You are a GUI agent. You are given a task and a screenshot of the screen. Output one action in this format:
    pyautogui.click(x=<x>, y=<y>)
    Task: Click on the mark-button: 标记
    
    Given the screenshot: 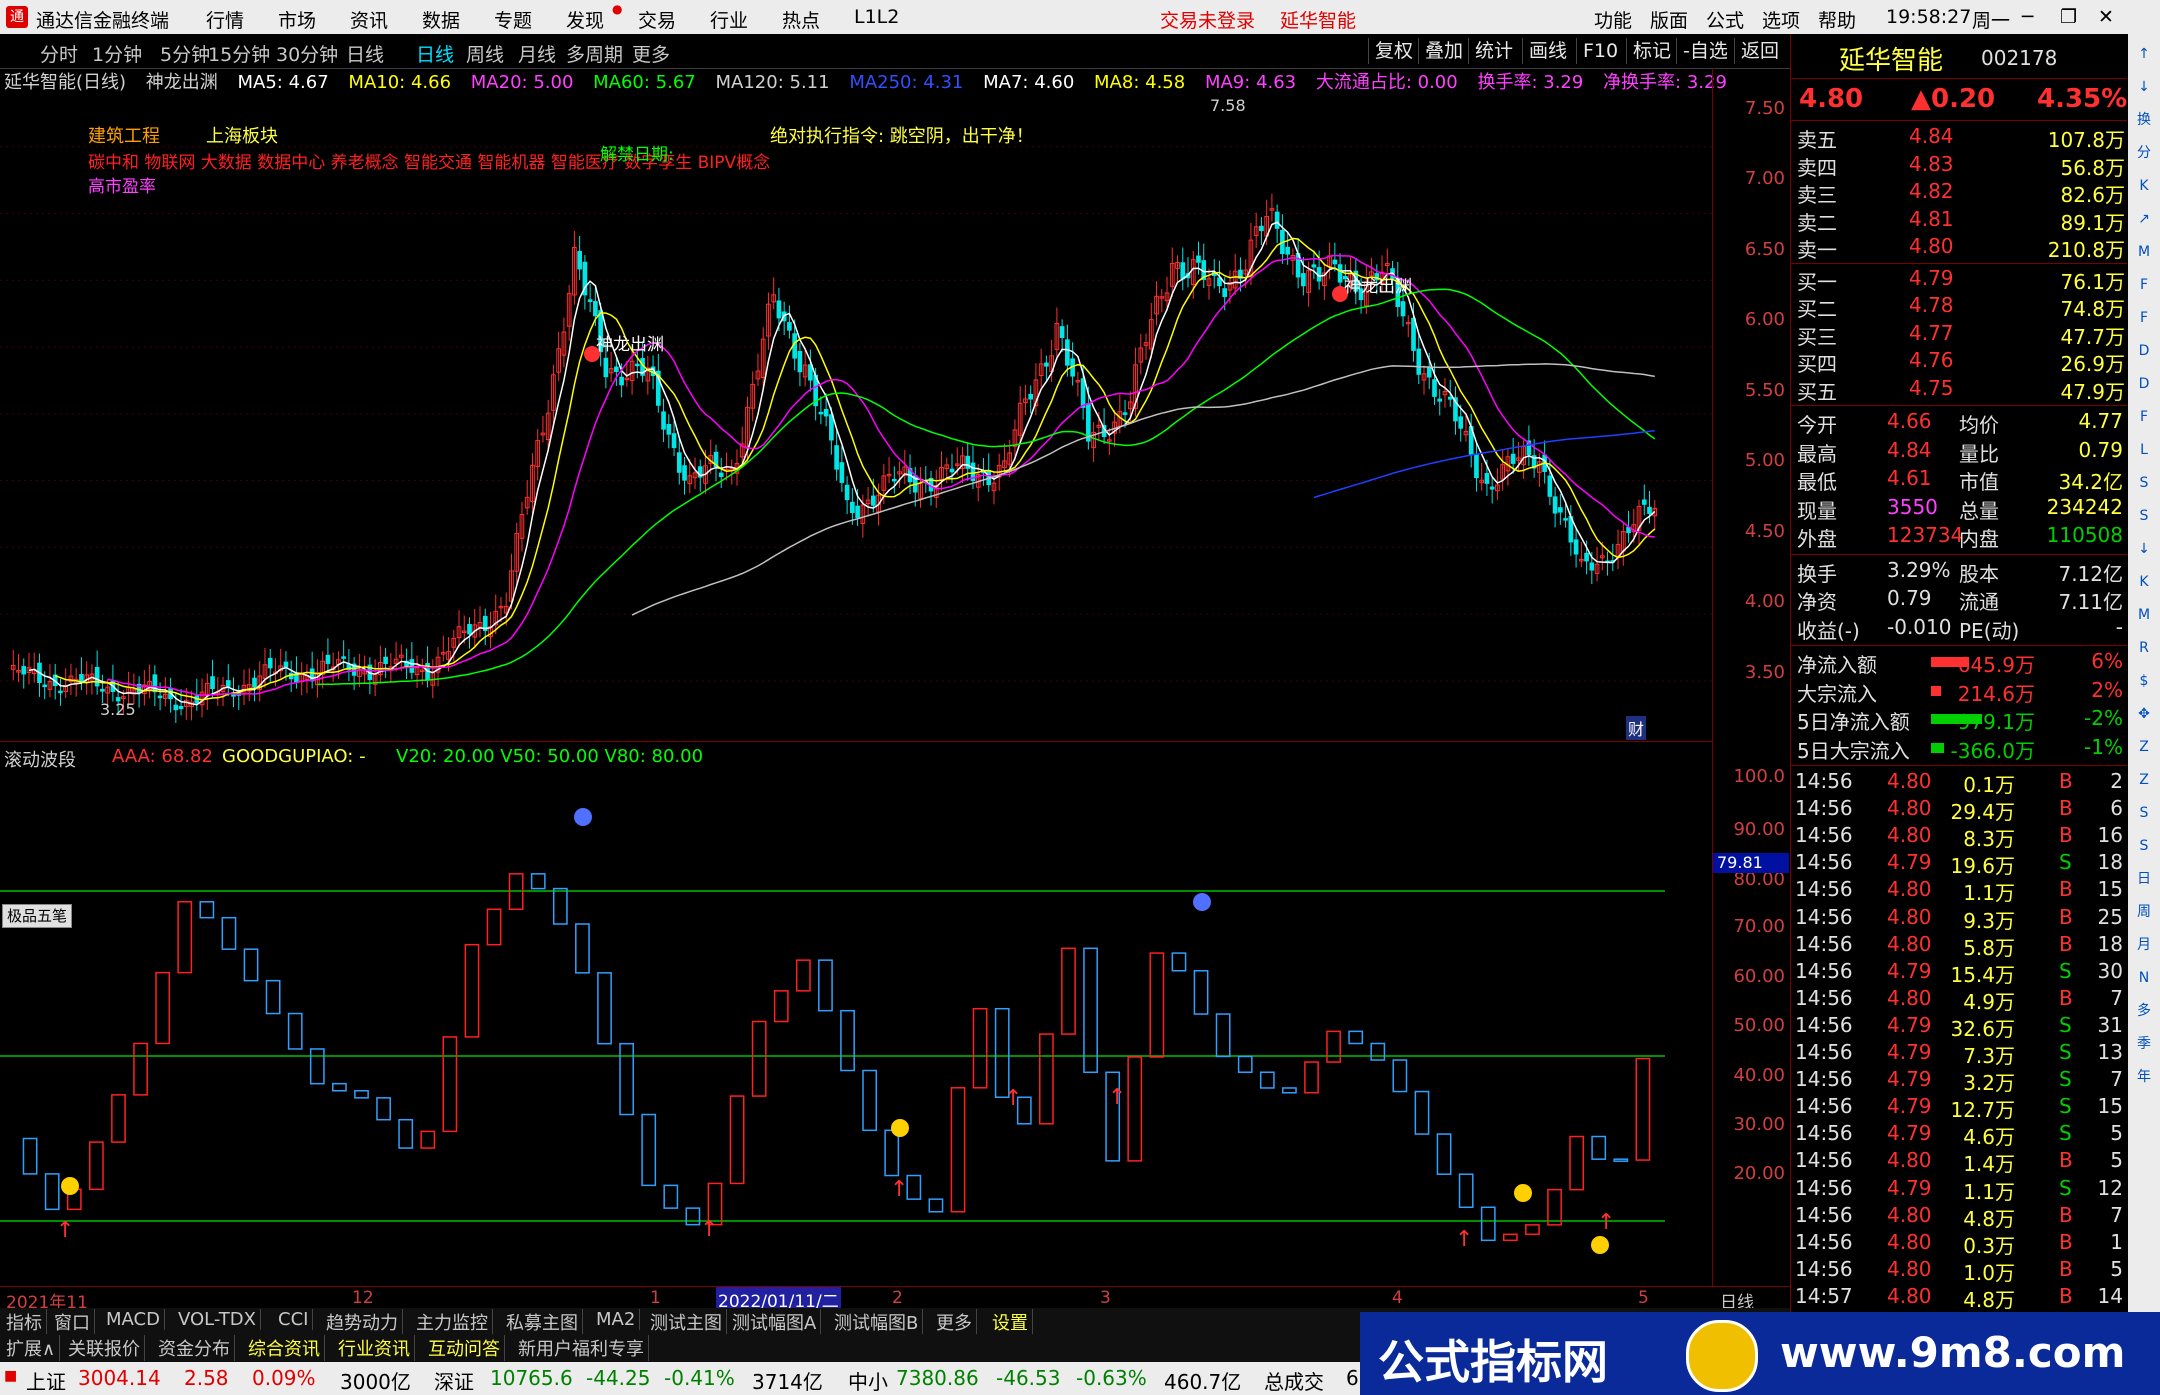 What is the action you would take?
    pyautogui.click(x=1651, y=51)
    